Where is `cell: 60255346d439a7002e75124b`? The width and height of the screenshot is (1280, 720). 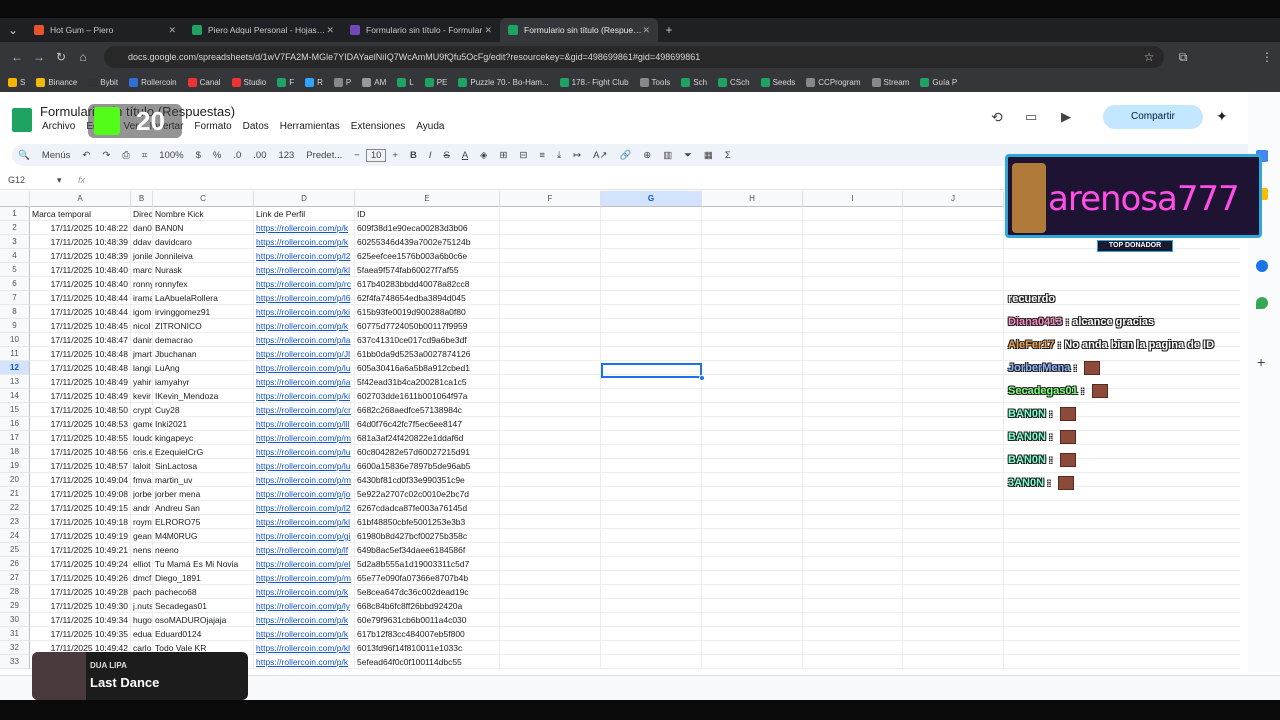
cell: 60255346d439a7002e75124b is located at coordinates (427, 242).